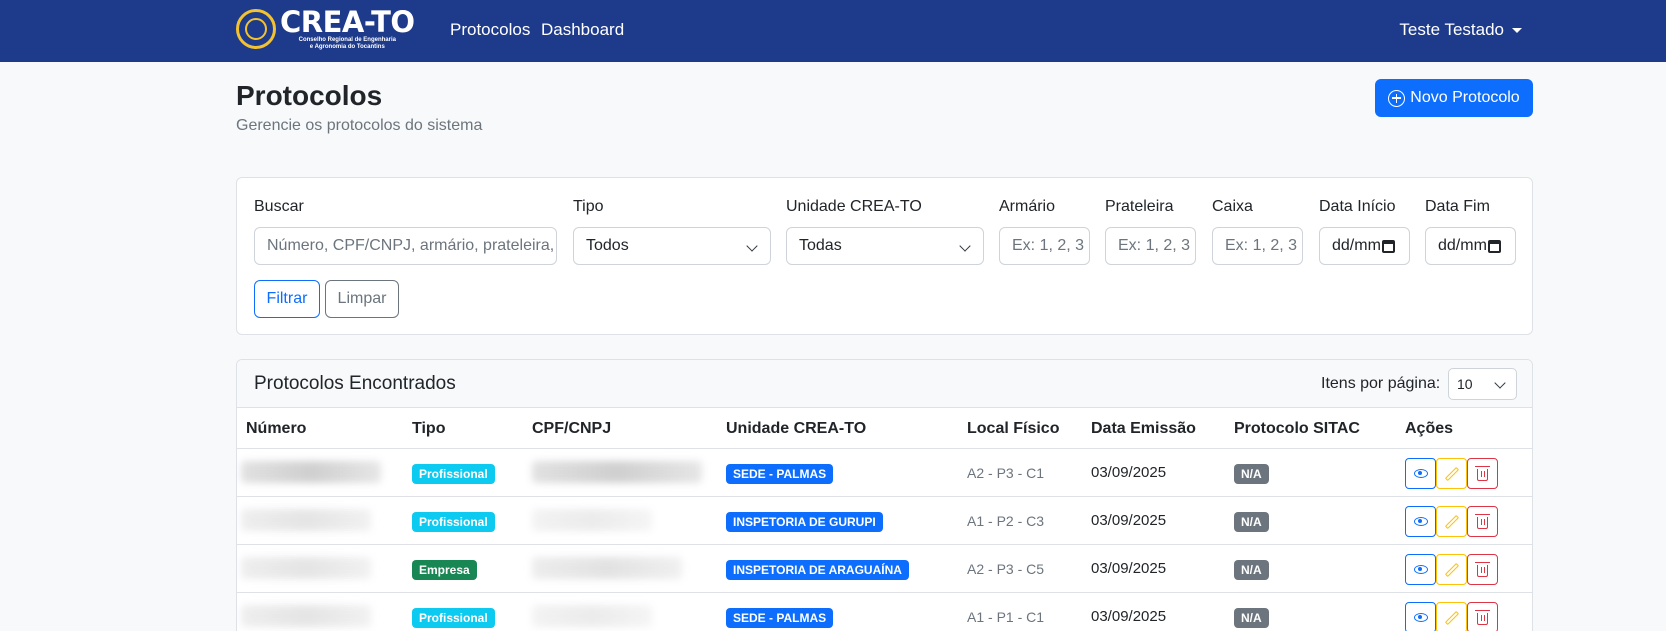 The width and height of the screenshot is (1666, 631). Describe the element at coordinates (1381, 383) in the screenshot. I see `per-page-label: Itens por página:` at that location.